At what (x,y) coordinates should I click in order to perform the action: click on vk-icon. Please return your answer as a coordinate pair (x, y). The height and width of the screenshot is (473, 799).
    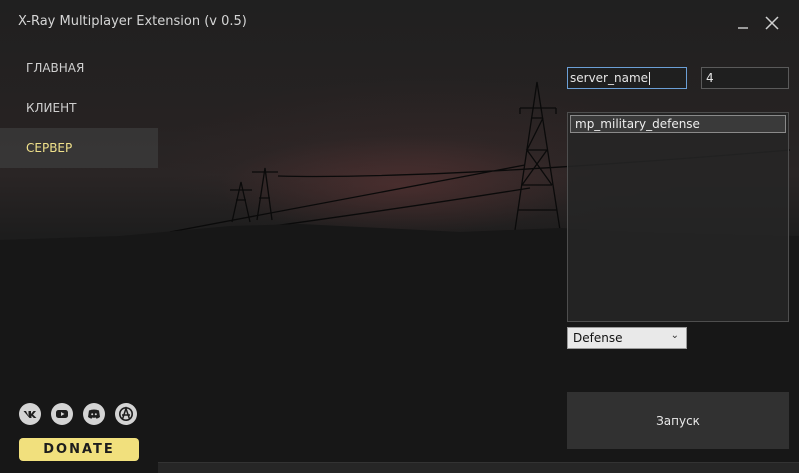
    Looking at the image, I should click on (30, 414).